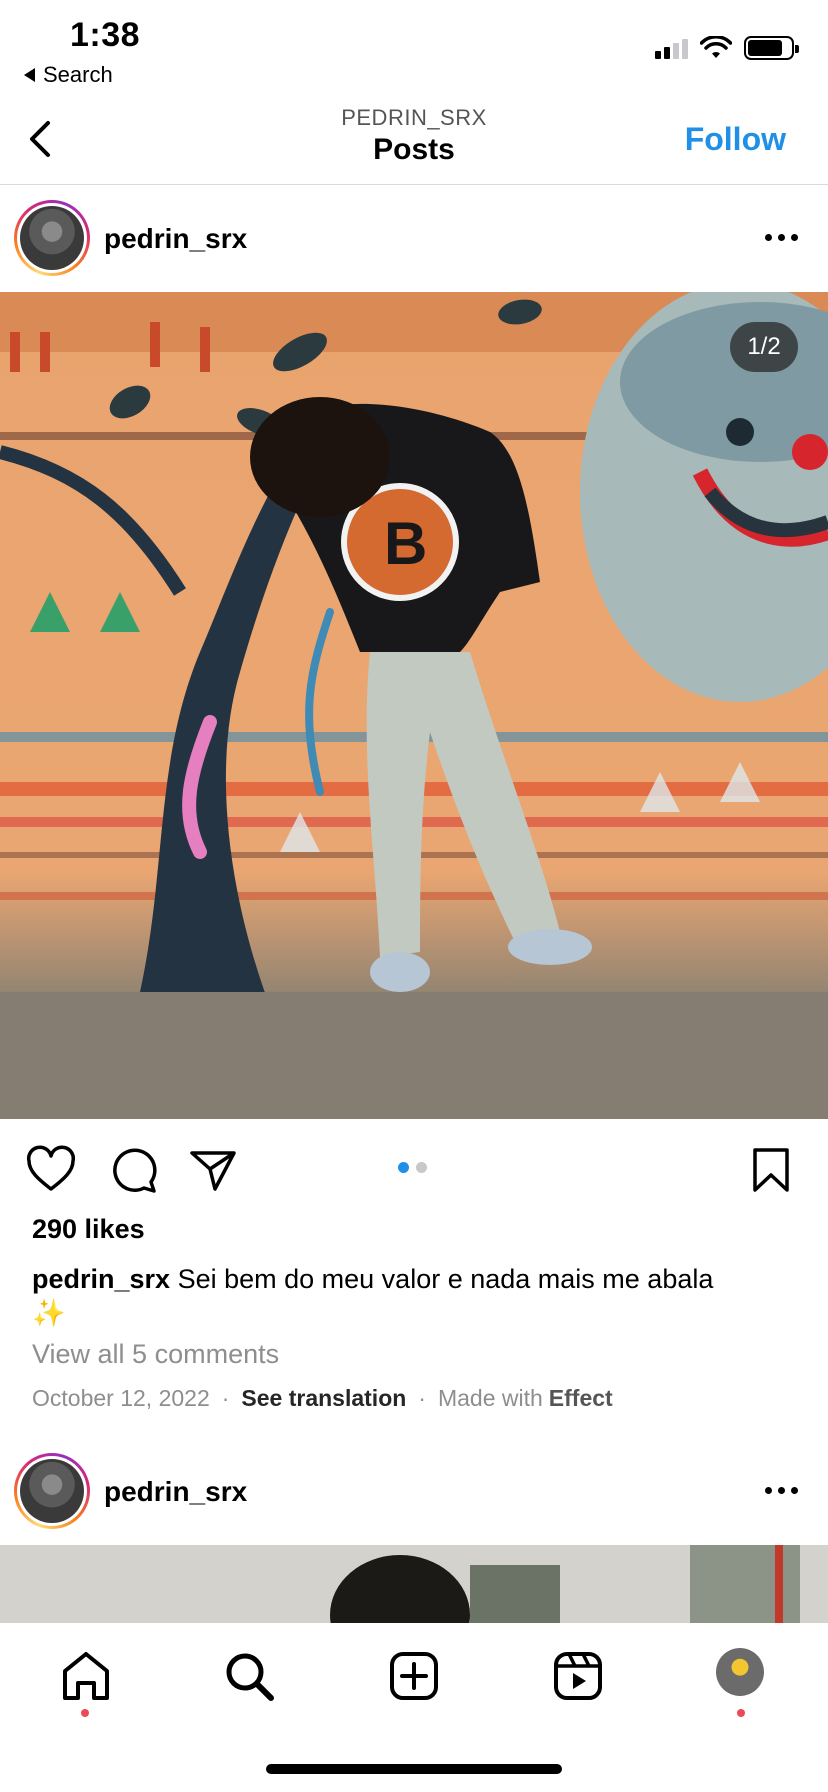 The height and width of the screenshot is (1792, 828). I want to click on tab-reels, so click(578, 1676).